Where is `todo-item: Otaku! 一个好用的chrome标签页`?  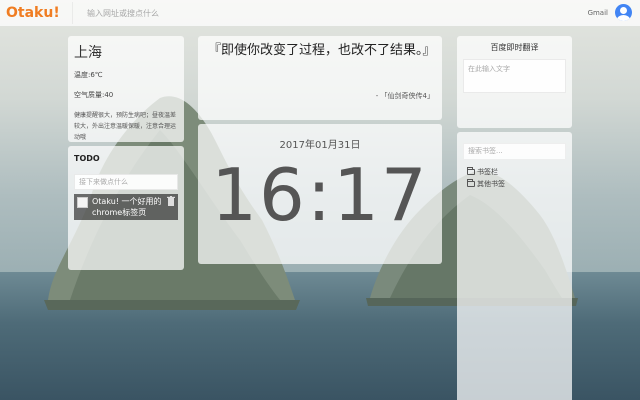
todo-item: Otaku! 一个好用的chrome标签页 is located at coordinates (126, 207).